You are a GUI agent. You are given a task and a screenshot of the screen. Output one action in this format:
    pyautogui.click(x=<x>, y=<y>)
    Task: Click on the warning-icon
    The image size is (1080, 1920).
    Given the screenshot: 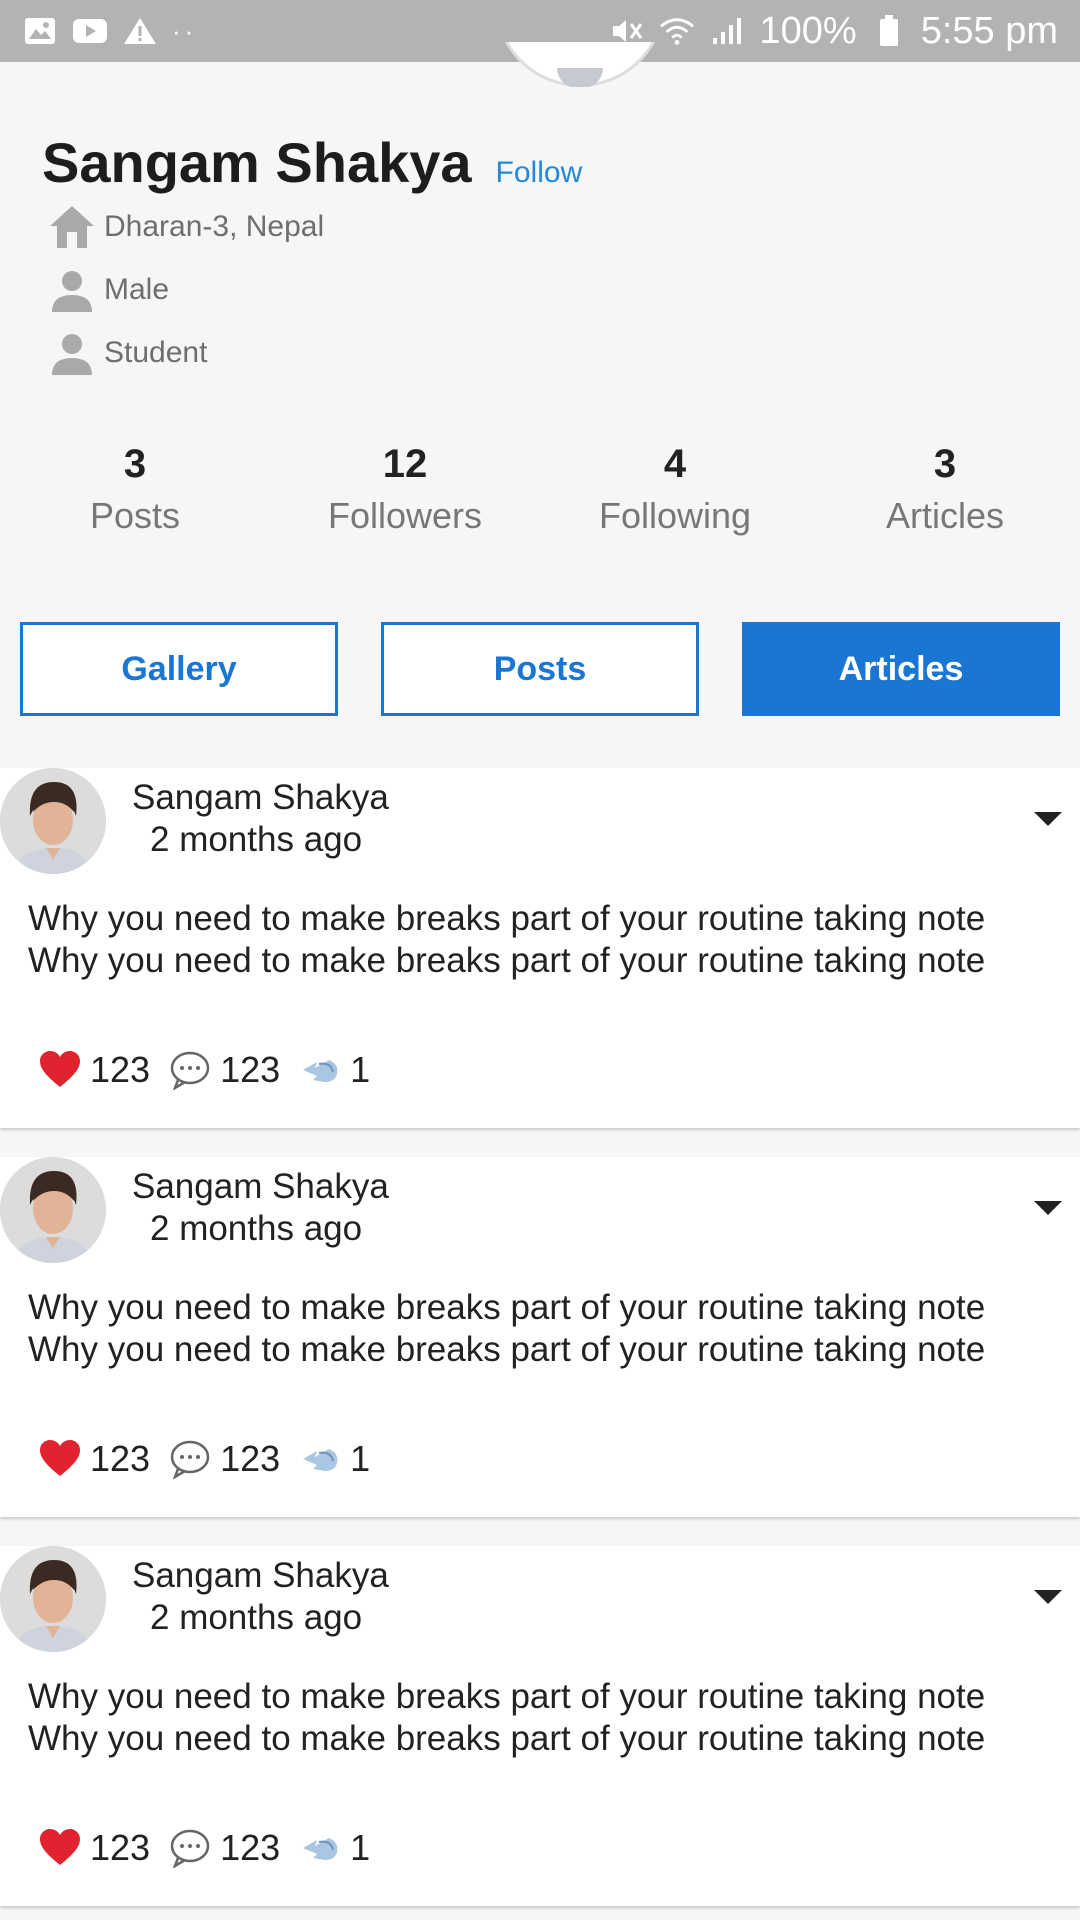 What is the action you would take?
    pyautogui.click(x=140, y=31)
    